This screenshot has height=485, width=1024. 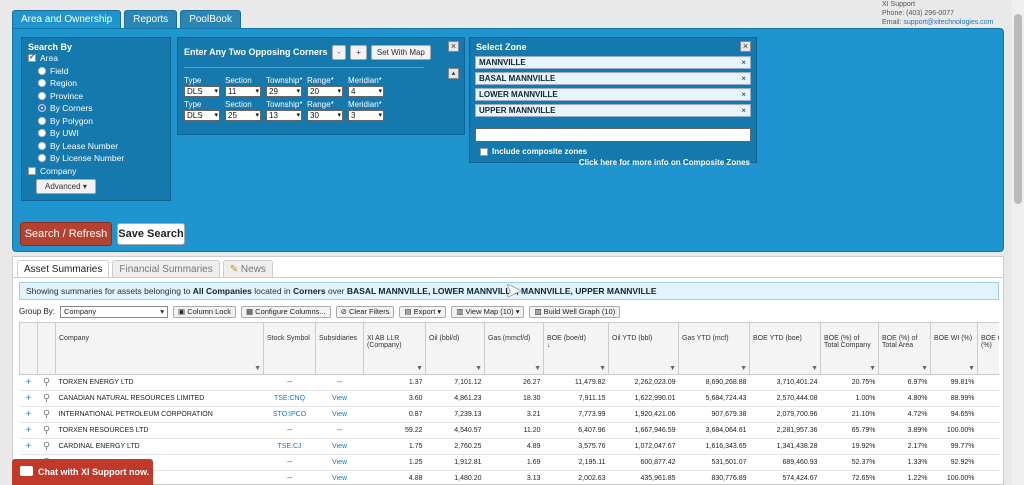 What do you see at coordinates (575, 311) in the screenshot?
I see `build-well-graph-button: ▧ Build Well Graph (10)` at bounding box center [575, 311].